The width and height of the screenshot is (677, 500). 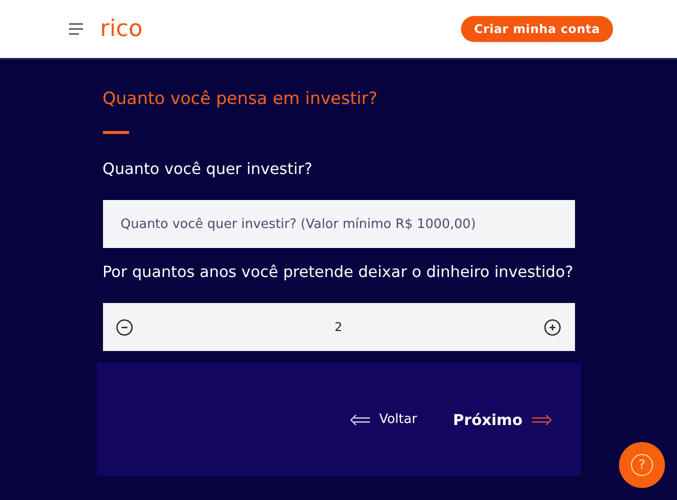 I want to click on question-label: Quanto você quer investir?, so click(x=208, y=169).